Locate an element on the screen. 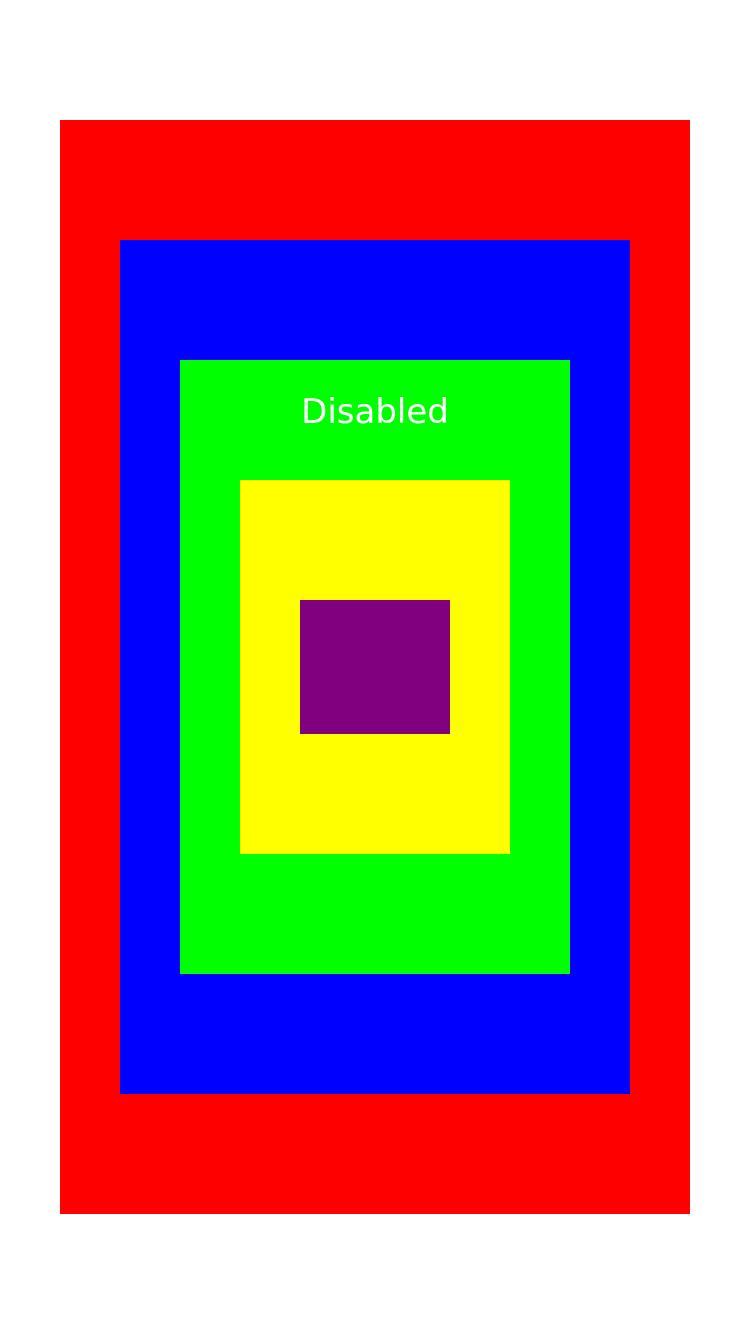 The image size is (750, 1334). purple-box is located at coordinates (375, 667).